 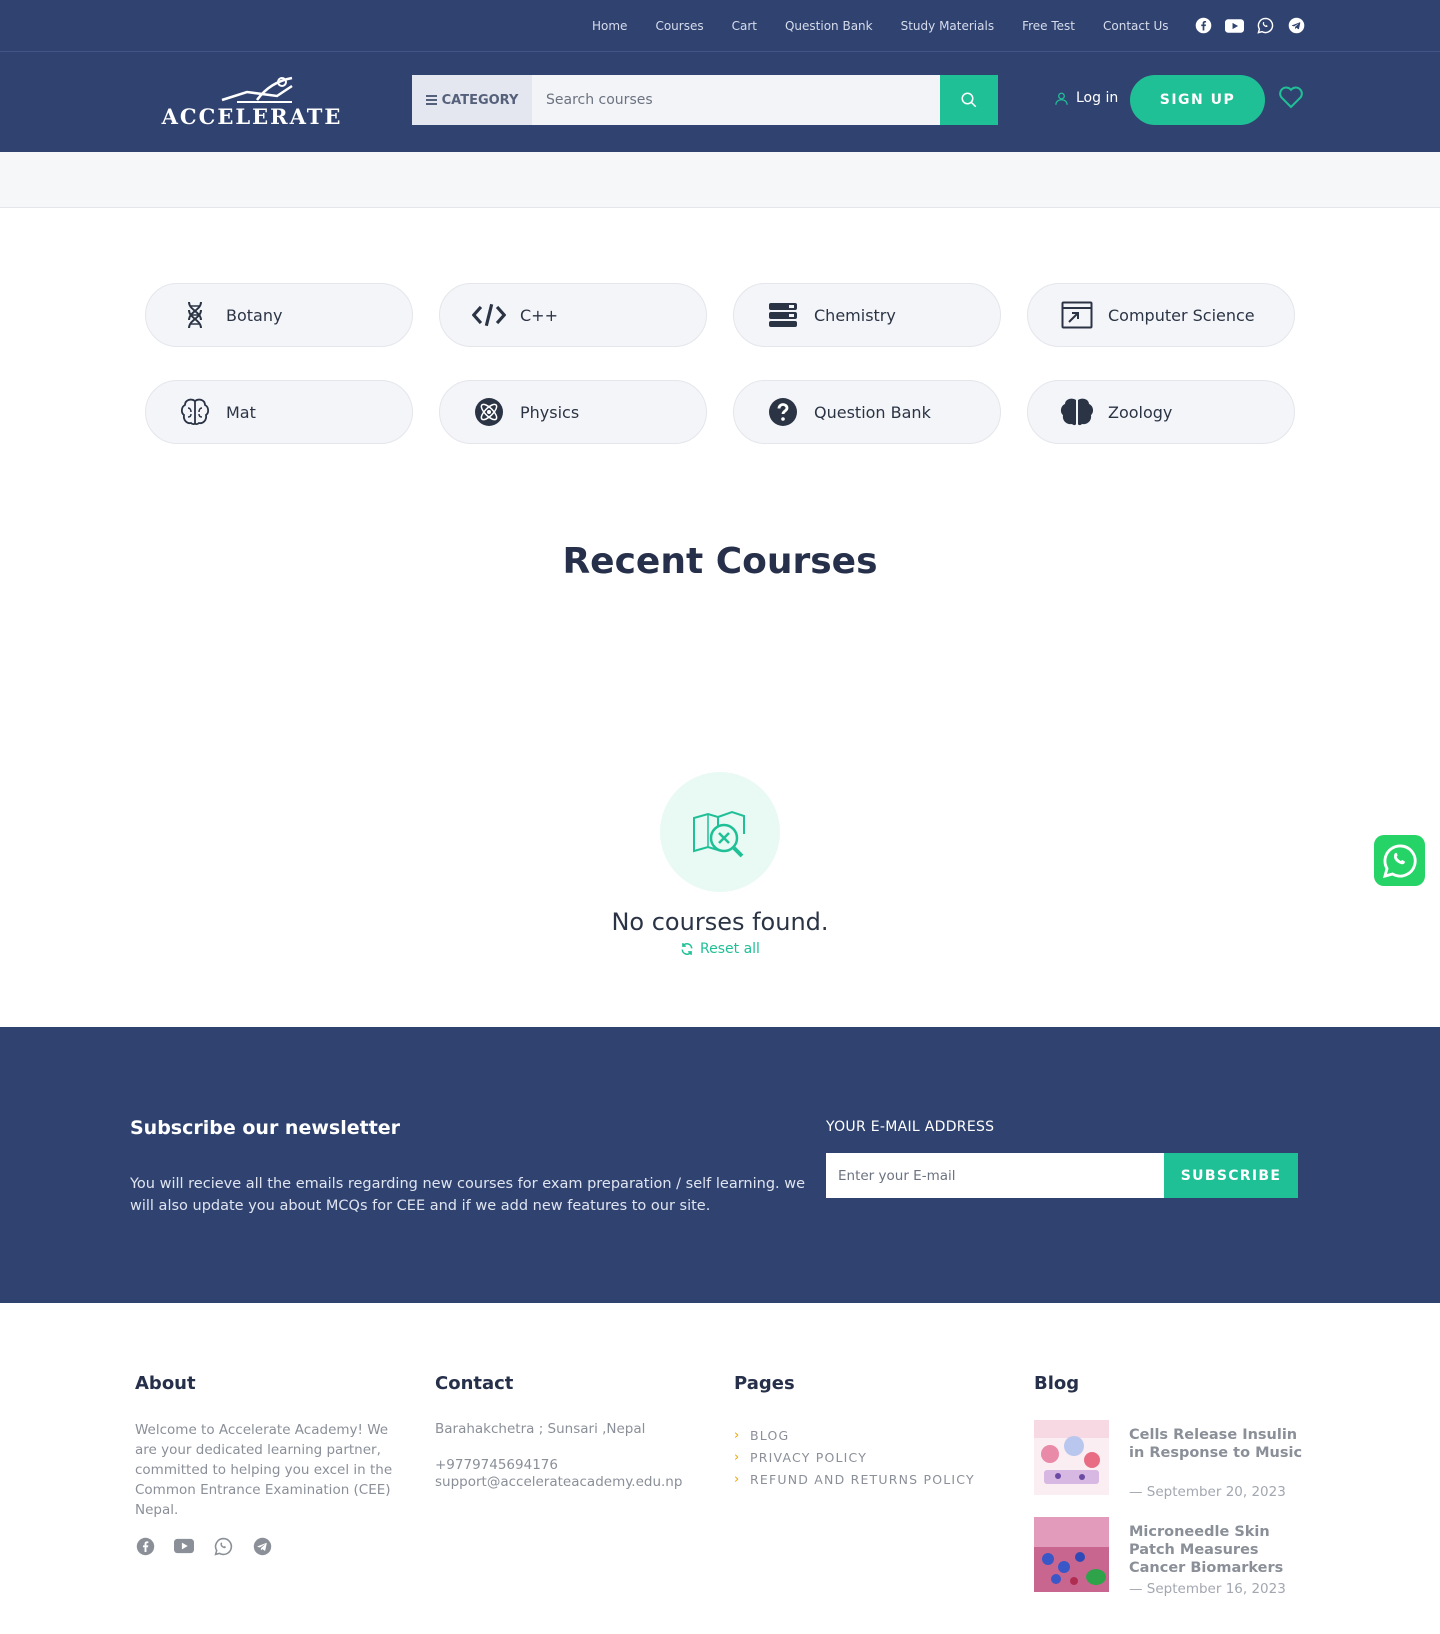 I want to click on footer-link-label: PRIVACY POLICY, so click(x=809, y=1457).